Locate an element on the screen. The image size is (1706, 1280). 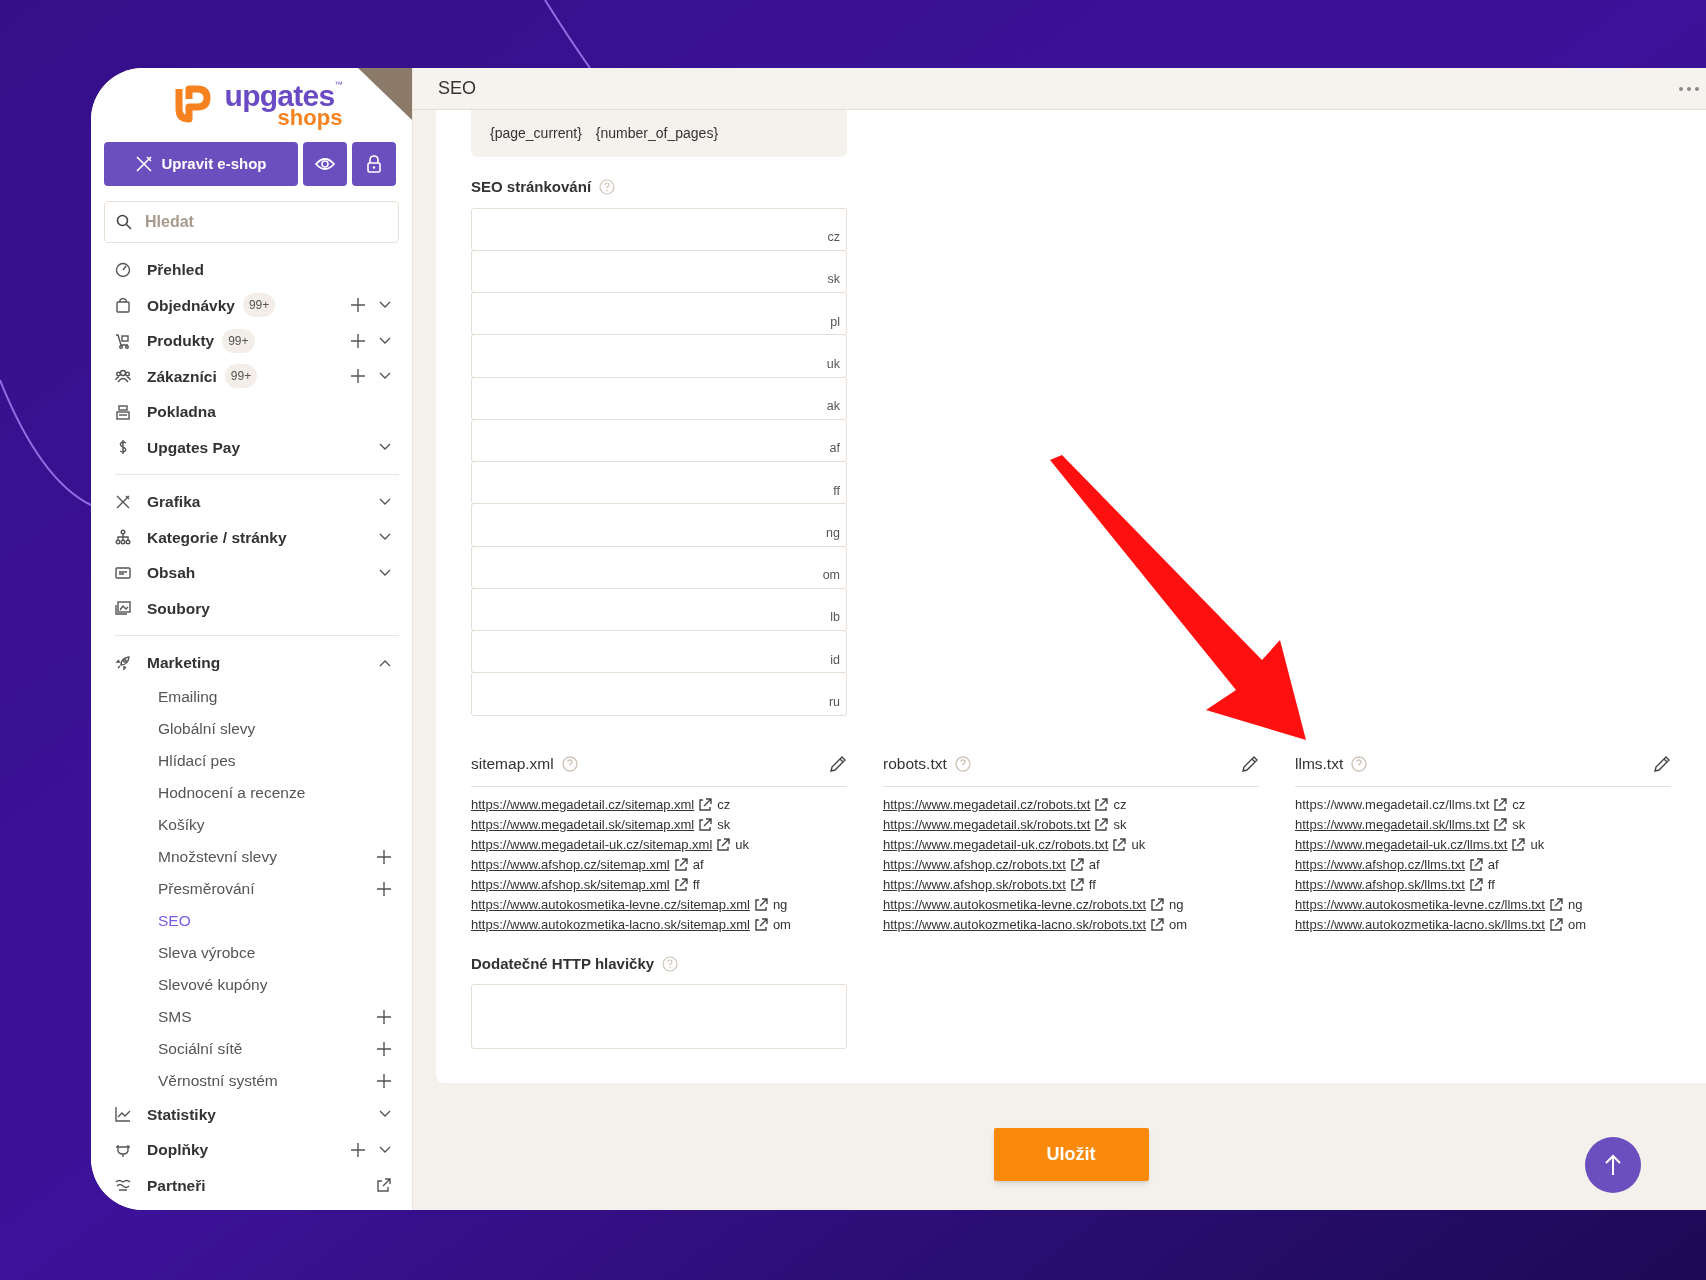
file-link: https://www.megadetail.sk/sitemap.xml is located at coordinates (583, 824).